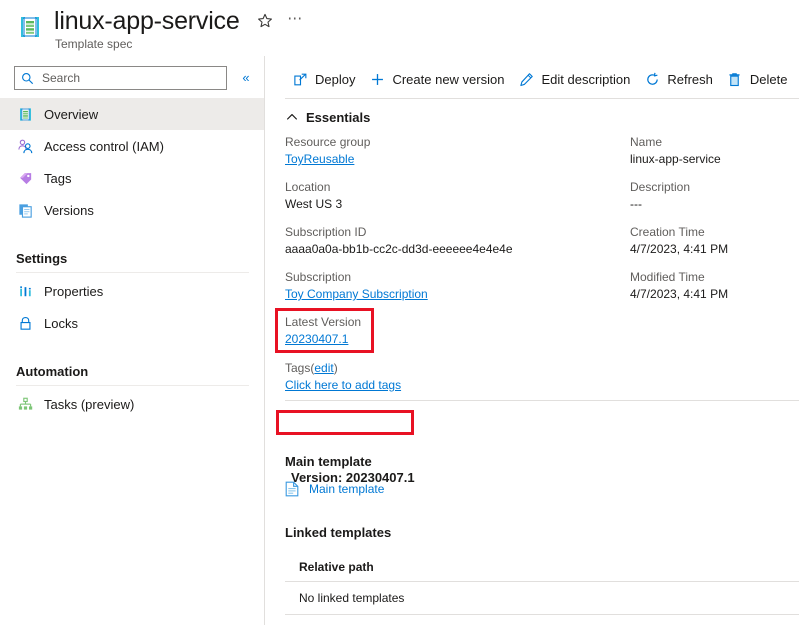  I want to click on sidebar-item-locks: Locks, so click(132, 323).